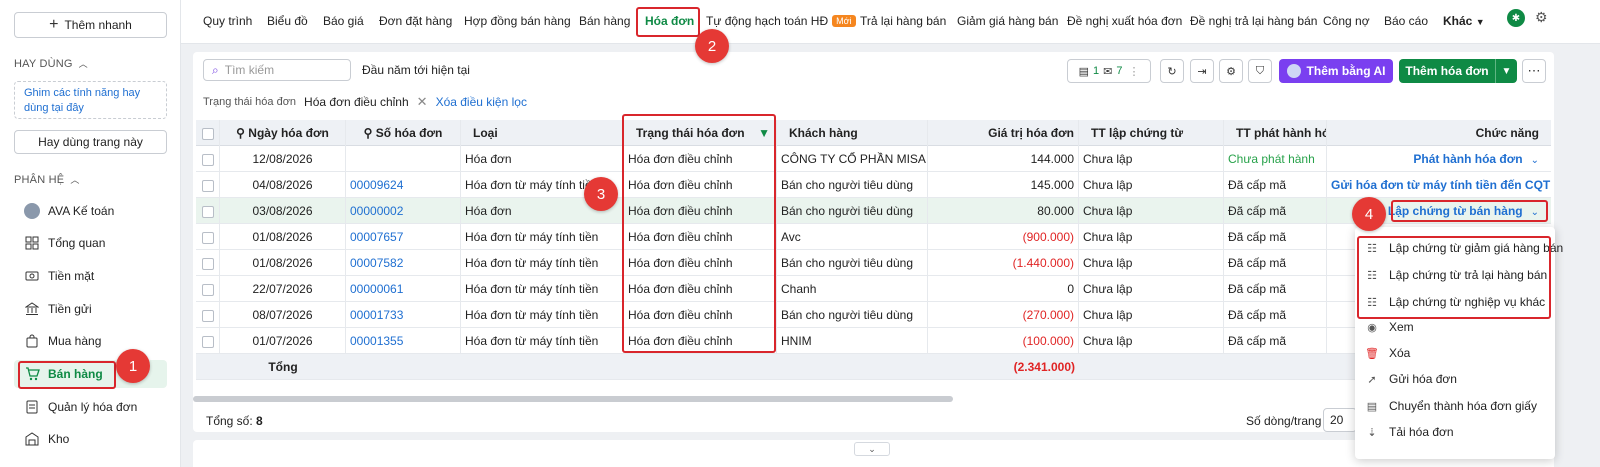 The image size is (1600, 467). What do you see at coordinates (1202, 71) in the screenshot?
I see `export-button: ⇥` at bounding box center [1202, 71].